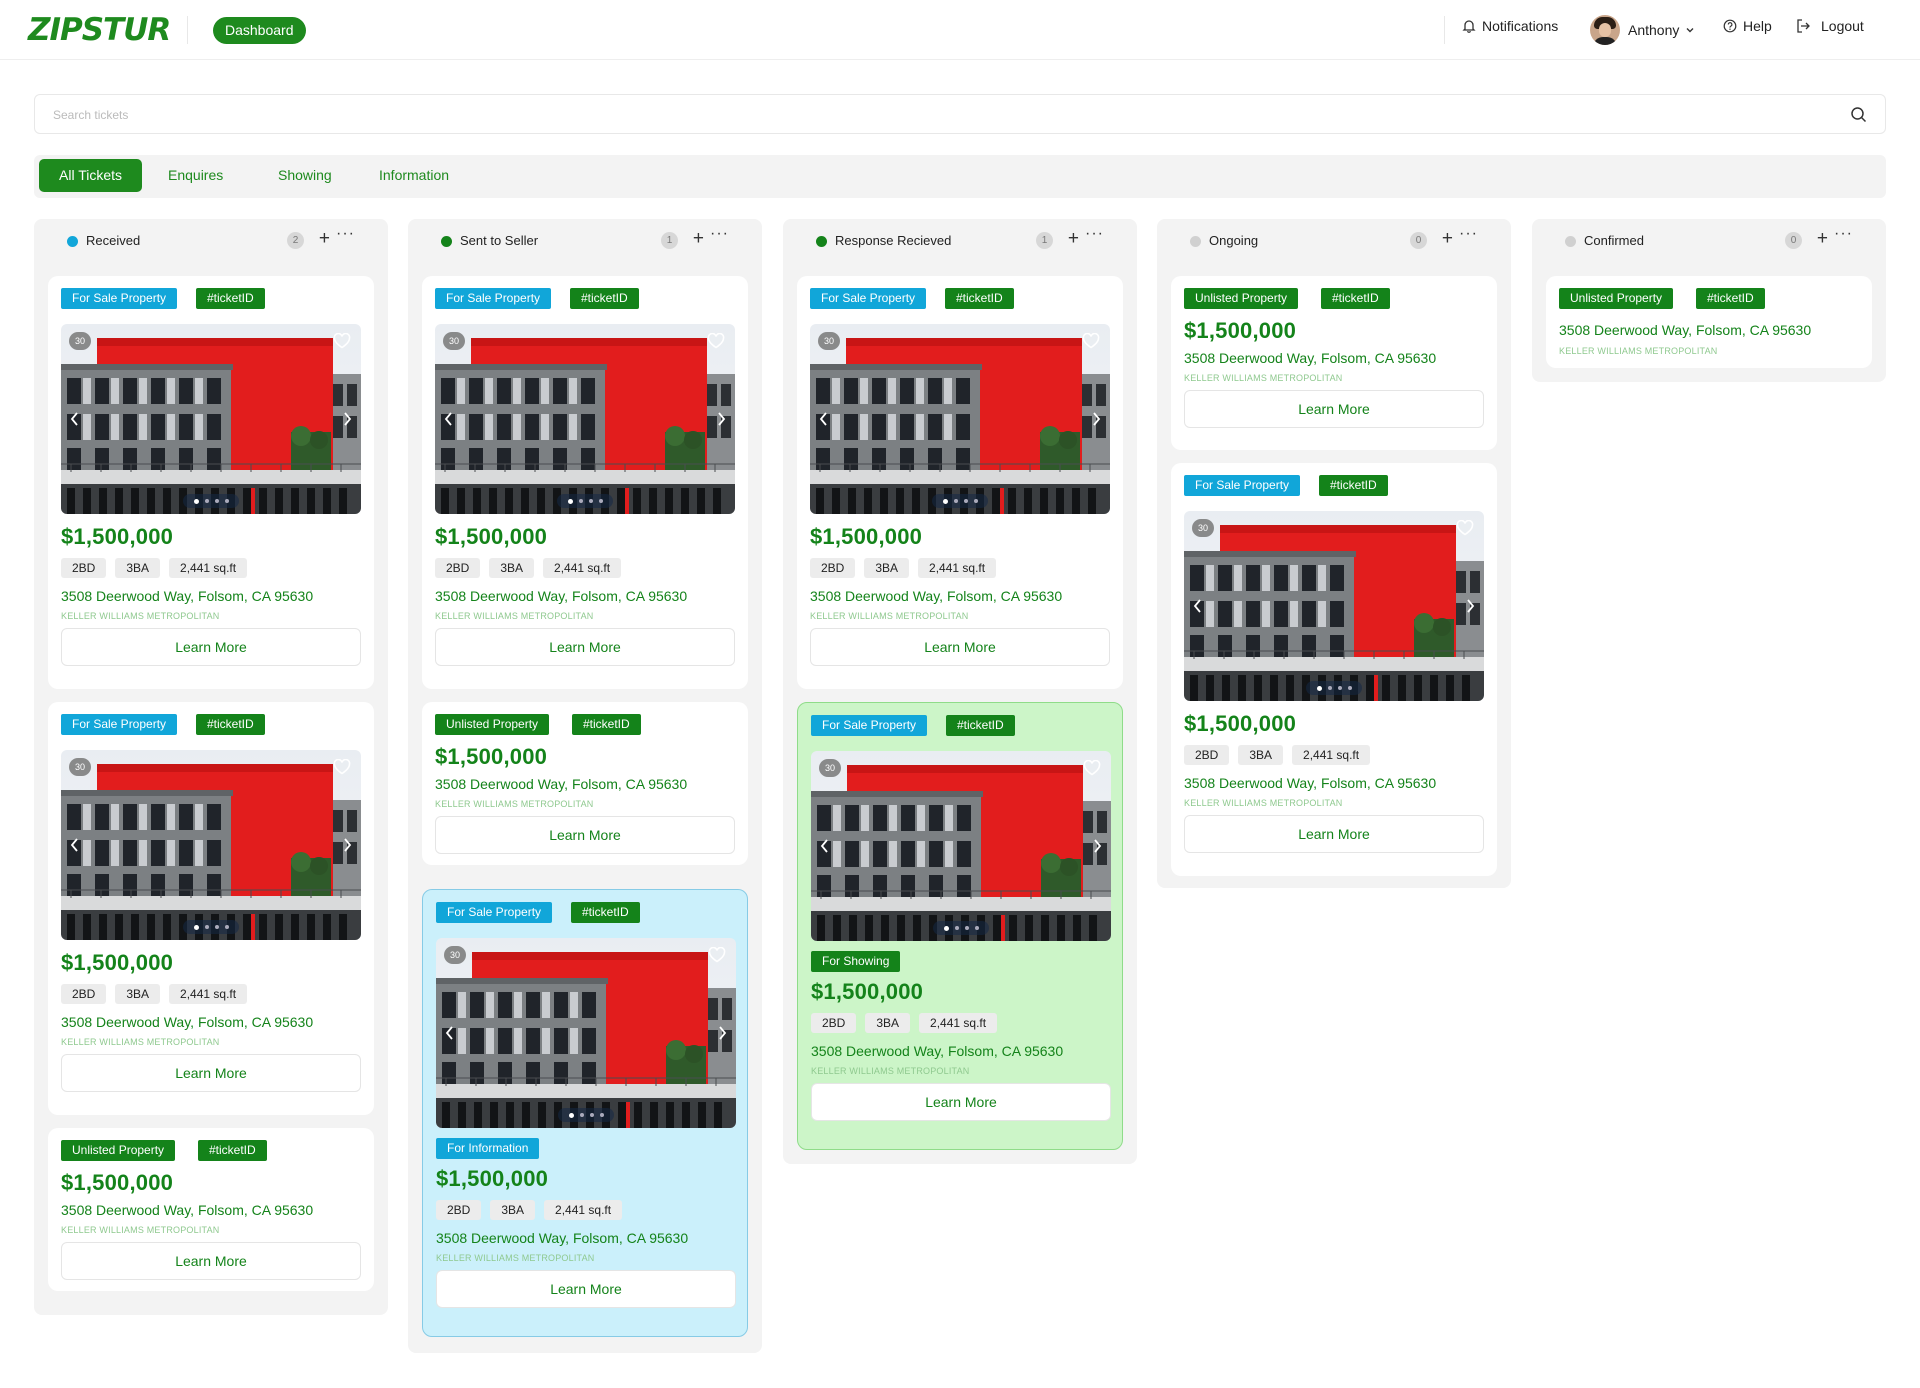 This screenshot has width=1920, height=1388. What do you see at coordinates (1829, 26) in the screenshot?
I see `logout-link: Logout` at bounding box center [1829, 26].